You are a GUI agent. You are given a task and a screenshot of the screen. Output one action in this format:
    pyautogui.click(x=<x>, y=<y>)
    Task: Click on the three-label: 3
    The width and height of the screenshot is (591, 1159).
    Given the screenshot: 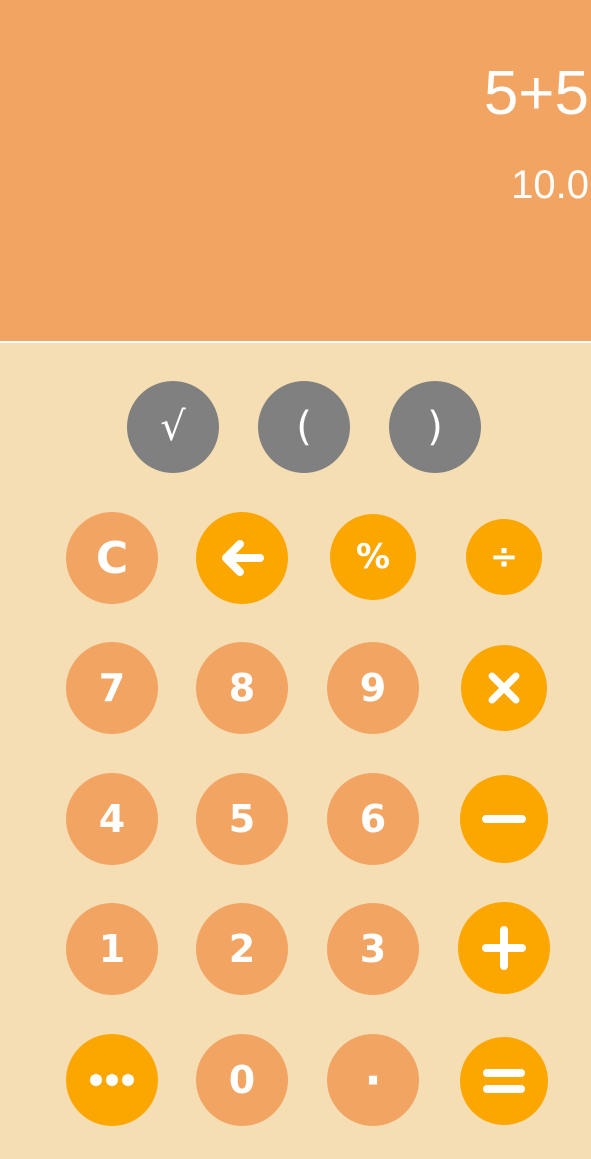 What is the action you would take?
    pyautogui.click(x=373, y=949)
    